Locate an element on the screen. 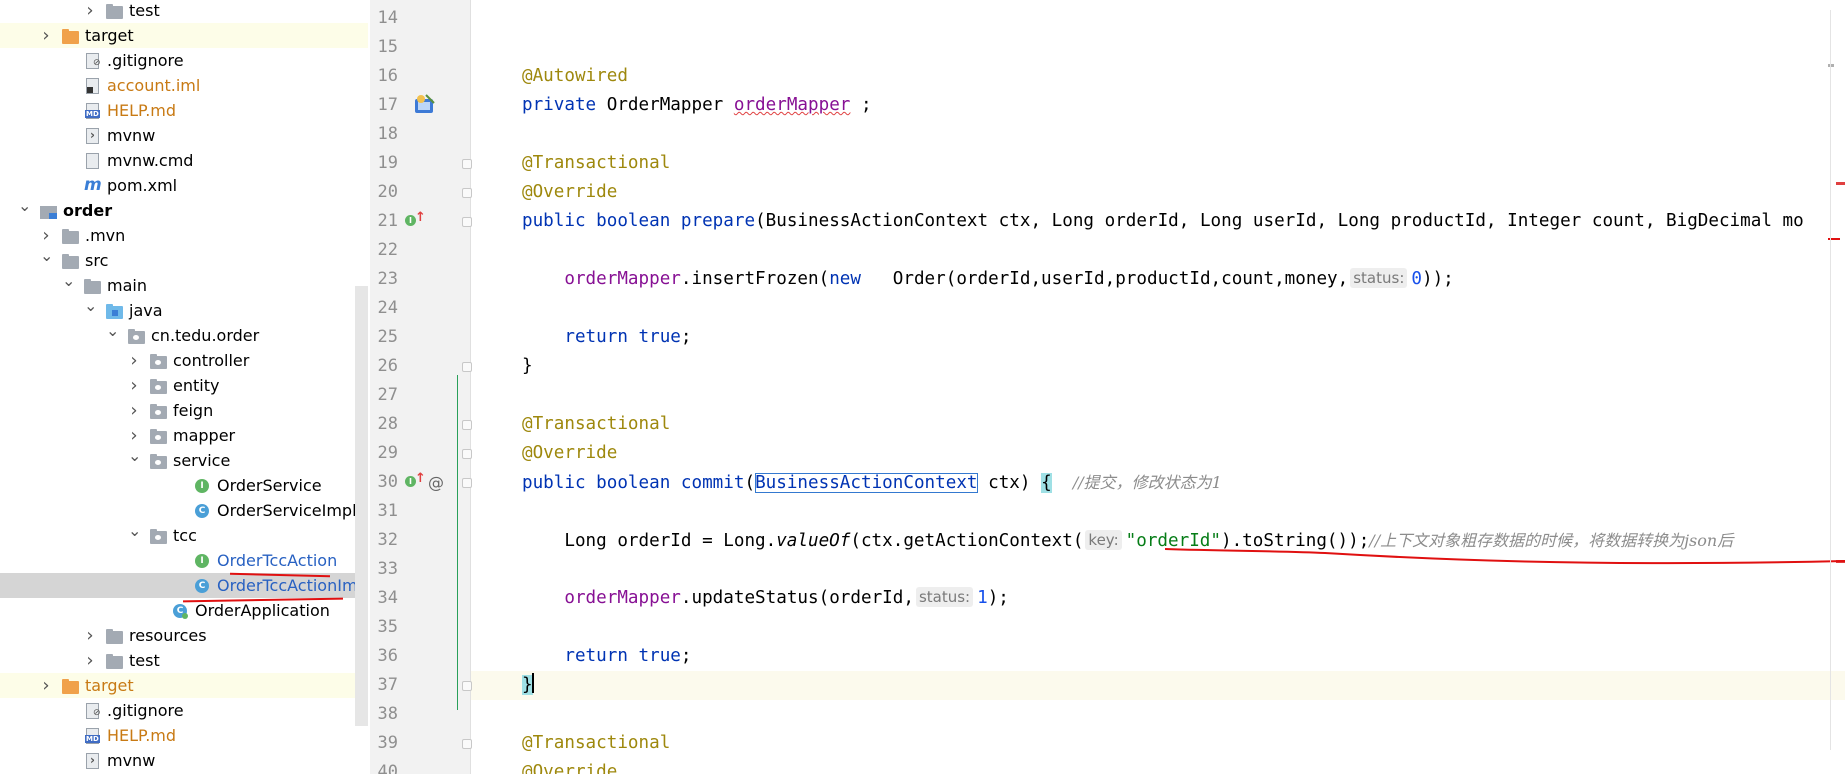 This screenshot has height=774, width=1845. tree-item-label: entity is located at coordinates (196, 385).